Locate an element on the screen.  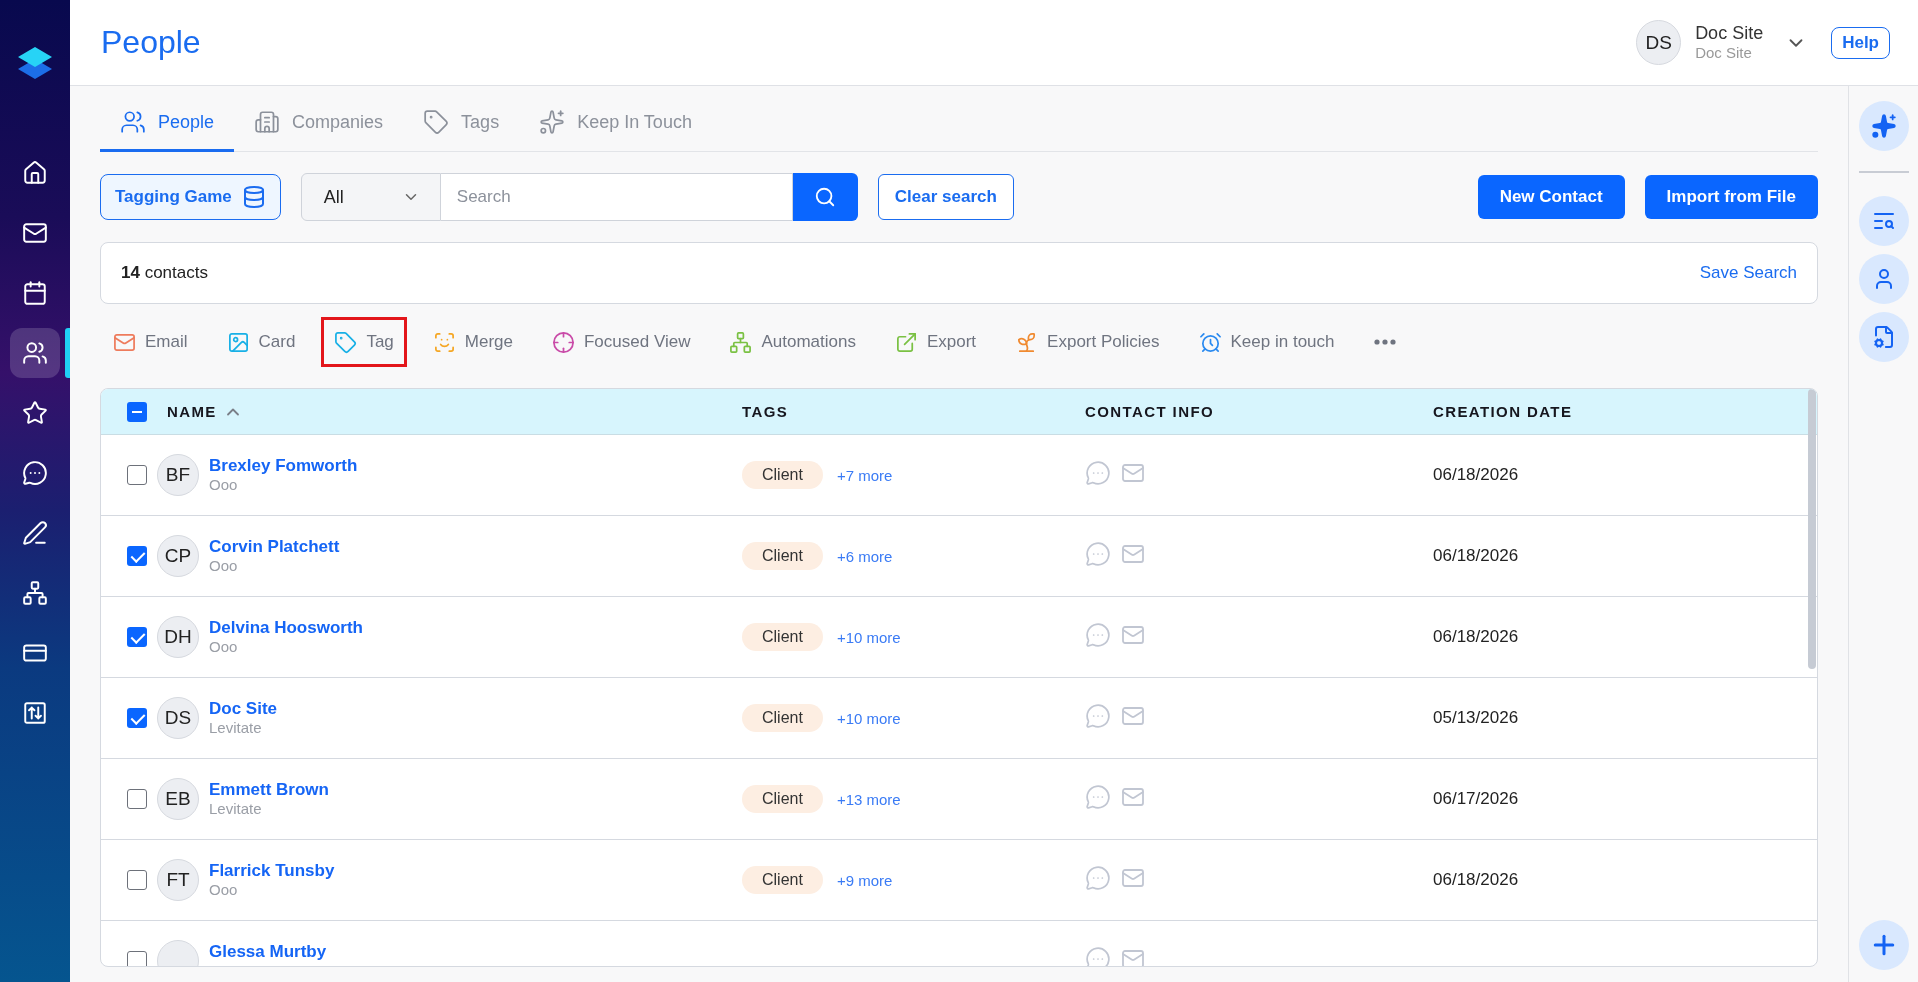
column-header: CONTACT INFO is located at coordinates (1149, 411).